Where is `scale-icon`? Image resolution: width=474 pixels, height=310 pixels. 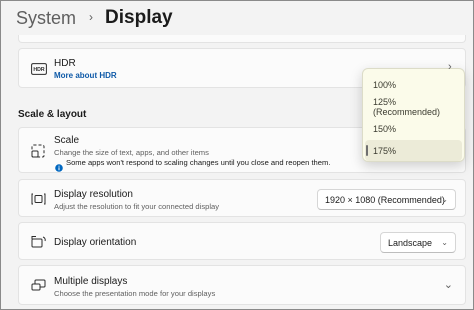
scale-icon is located at coordinates (38, 151).